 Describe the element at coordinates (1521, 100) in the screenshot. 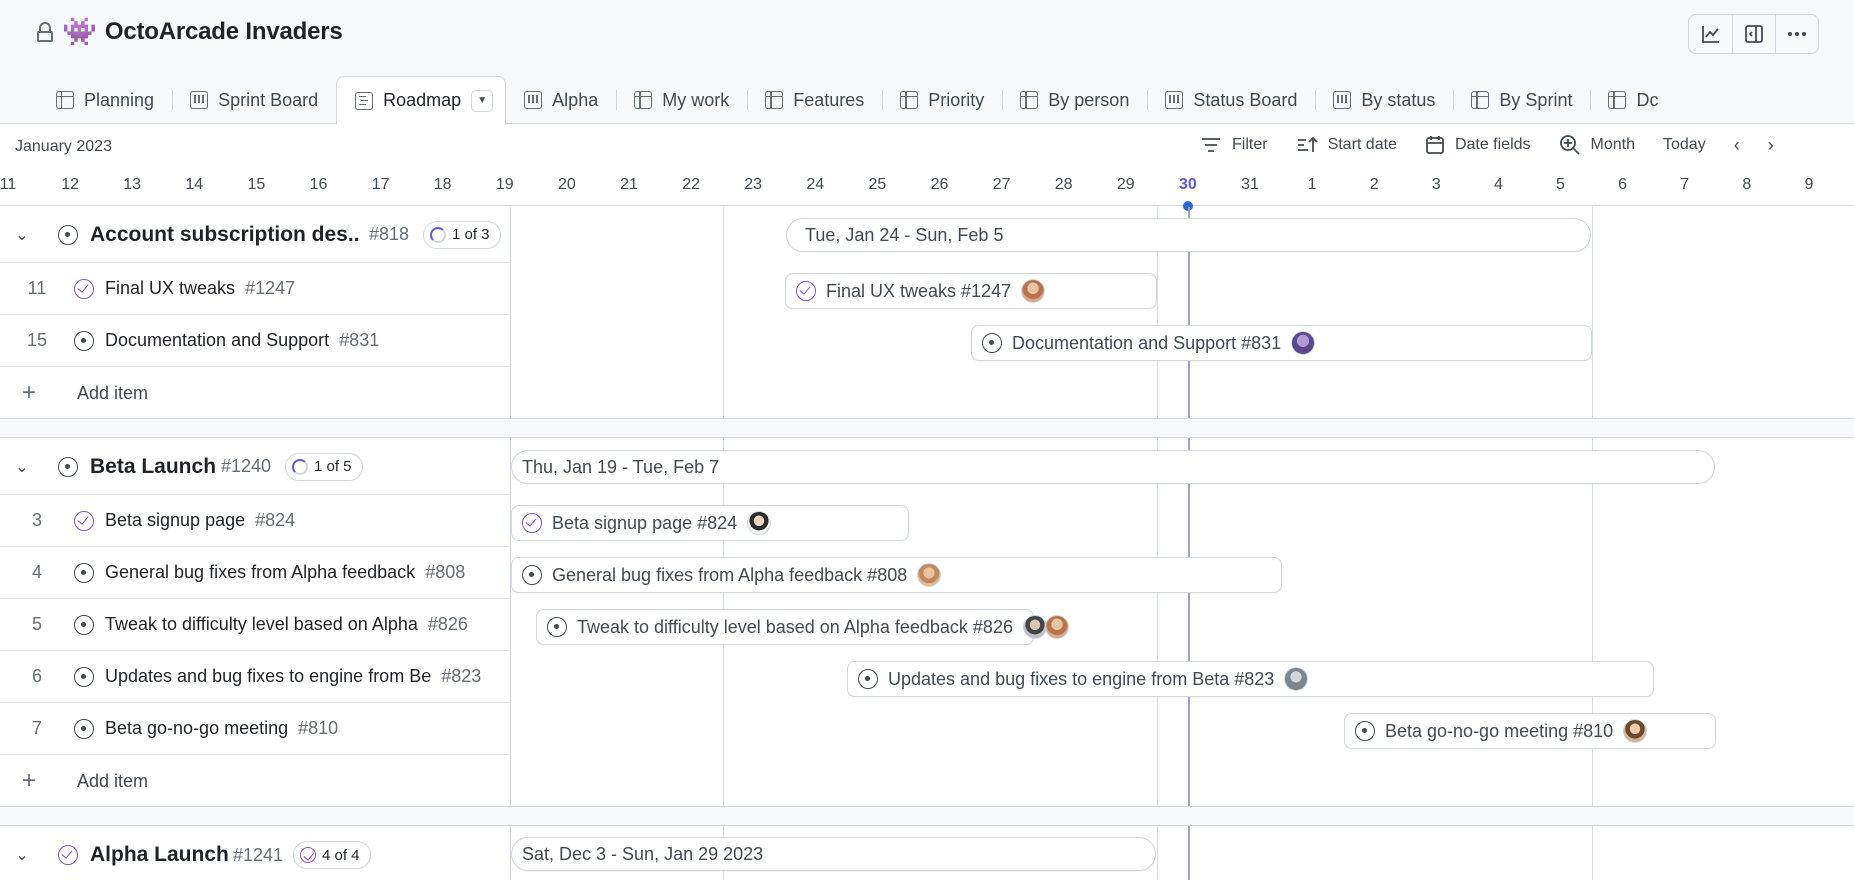

I see `tab-by-sprint: By Sprint` at that location.